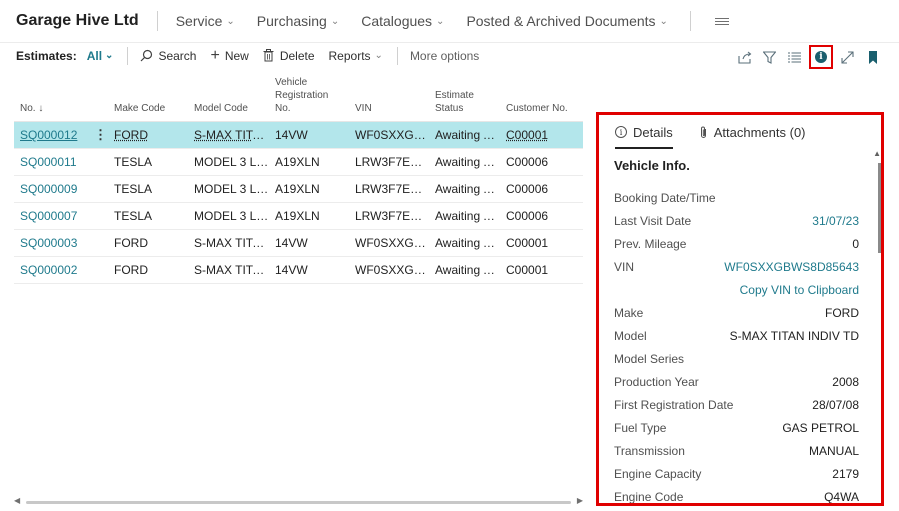 The height and width of the screenshot is (511, 899). Describe the element at coordinates (650, 243) in the screenshot. I see `field-label: Prev. Mileage` at that location.